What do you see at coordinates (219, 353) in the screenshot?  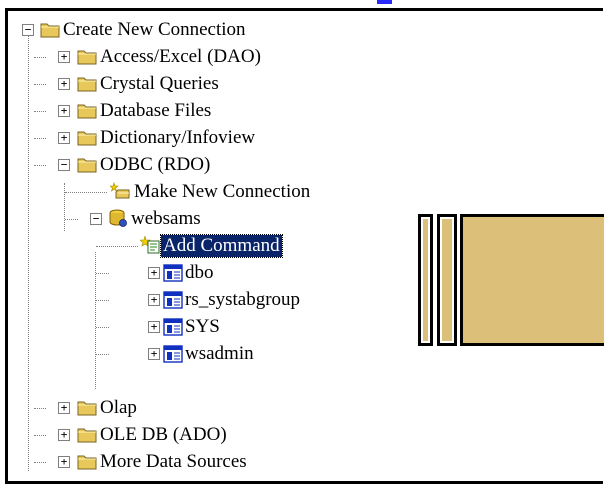 I see `tree-node-label: wsadmin` at bounding box center [219, 353].